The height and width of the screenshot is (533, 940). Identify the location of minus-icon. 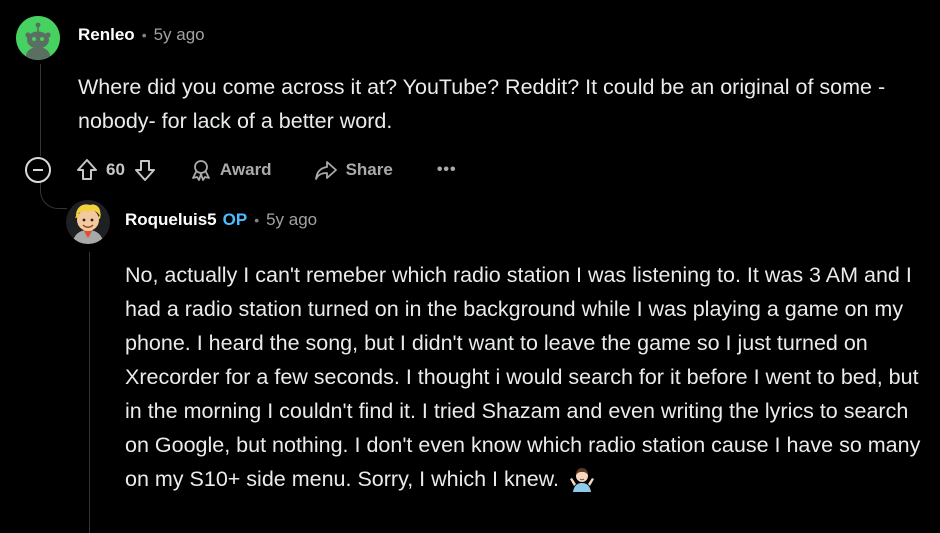
(38, 170).